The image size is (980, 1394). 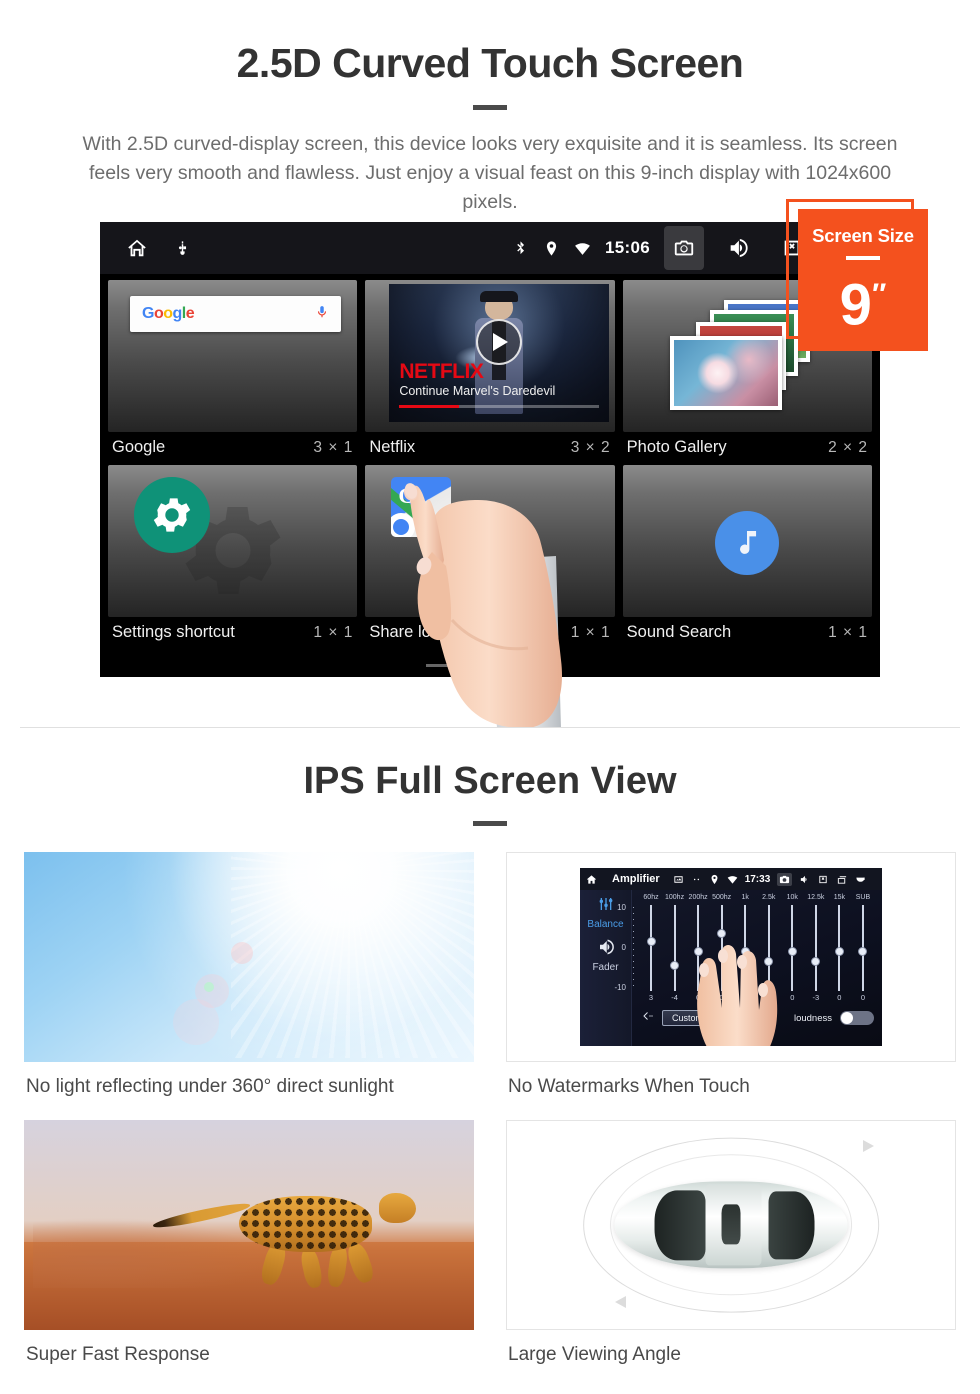 I want to click on page-title: 2.5D Curved Touch Screen, so click(x=490, y=63).